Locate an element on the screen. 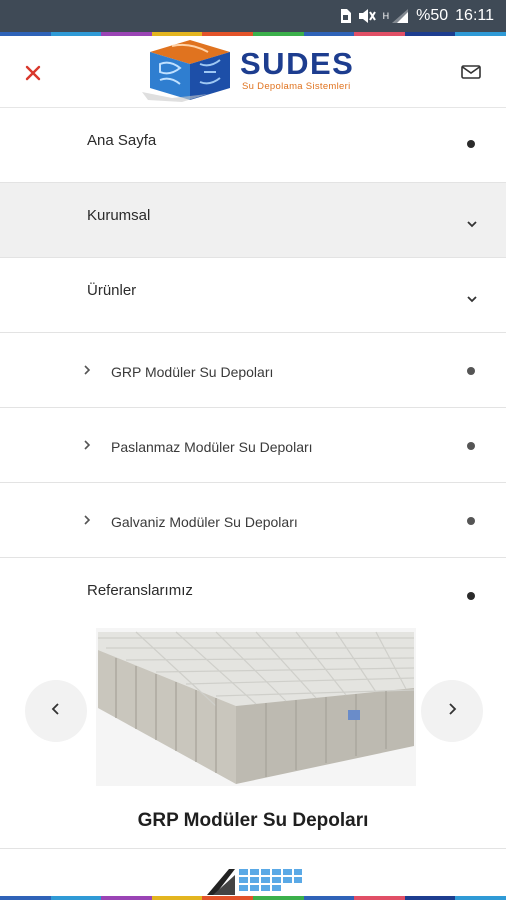 This screenshot has height=900, width=506. submenu-item-paslanmaz: Paslanmaz Modüler Su Depoları is located at coordinates (253, 445).